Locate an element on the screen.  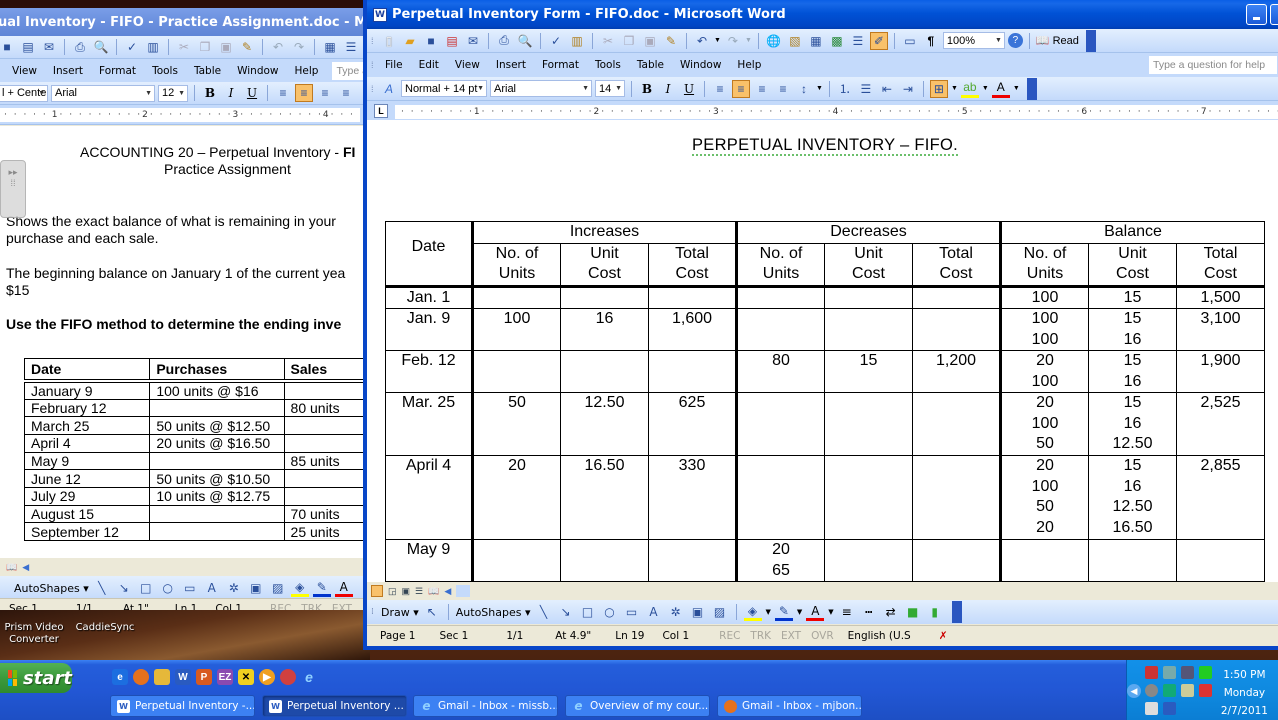
vertical-scrollbar is located at coordinates (1274, 395).